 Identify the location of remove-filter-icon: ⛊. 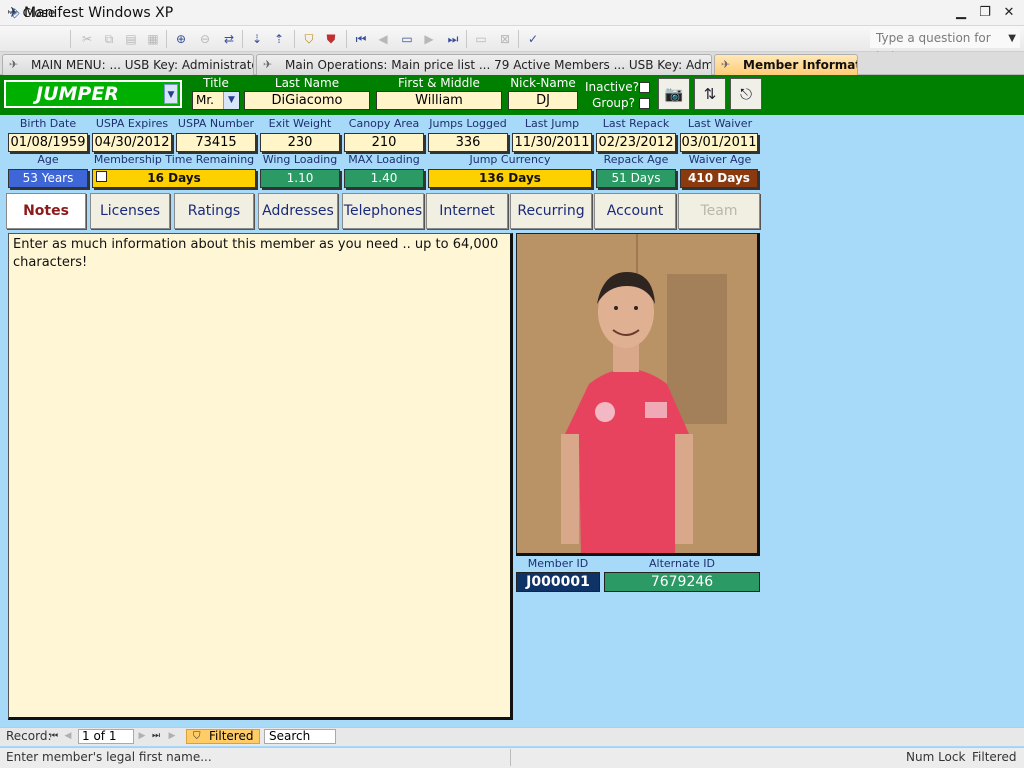
(331, 39).